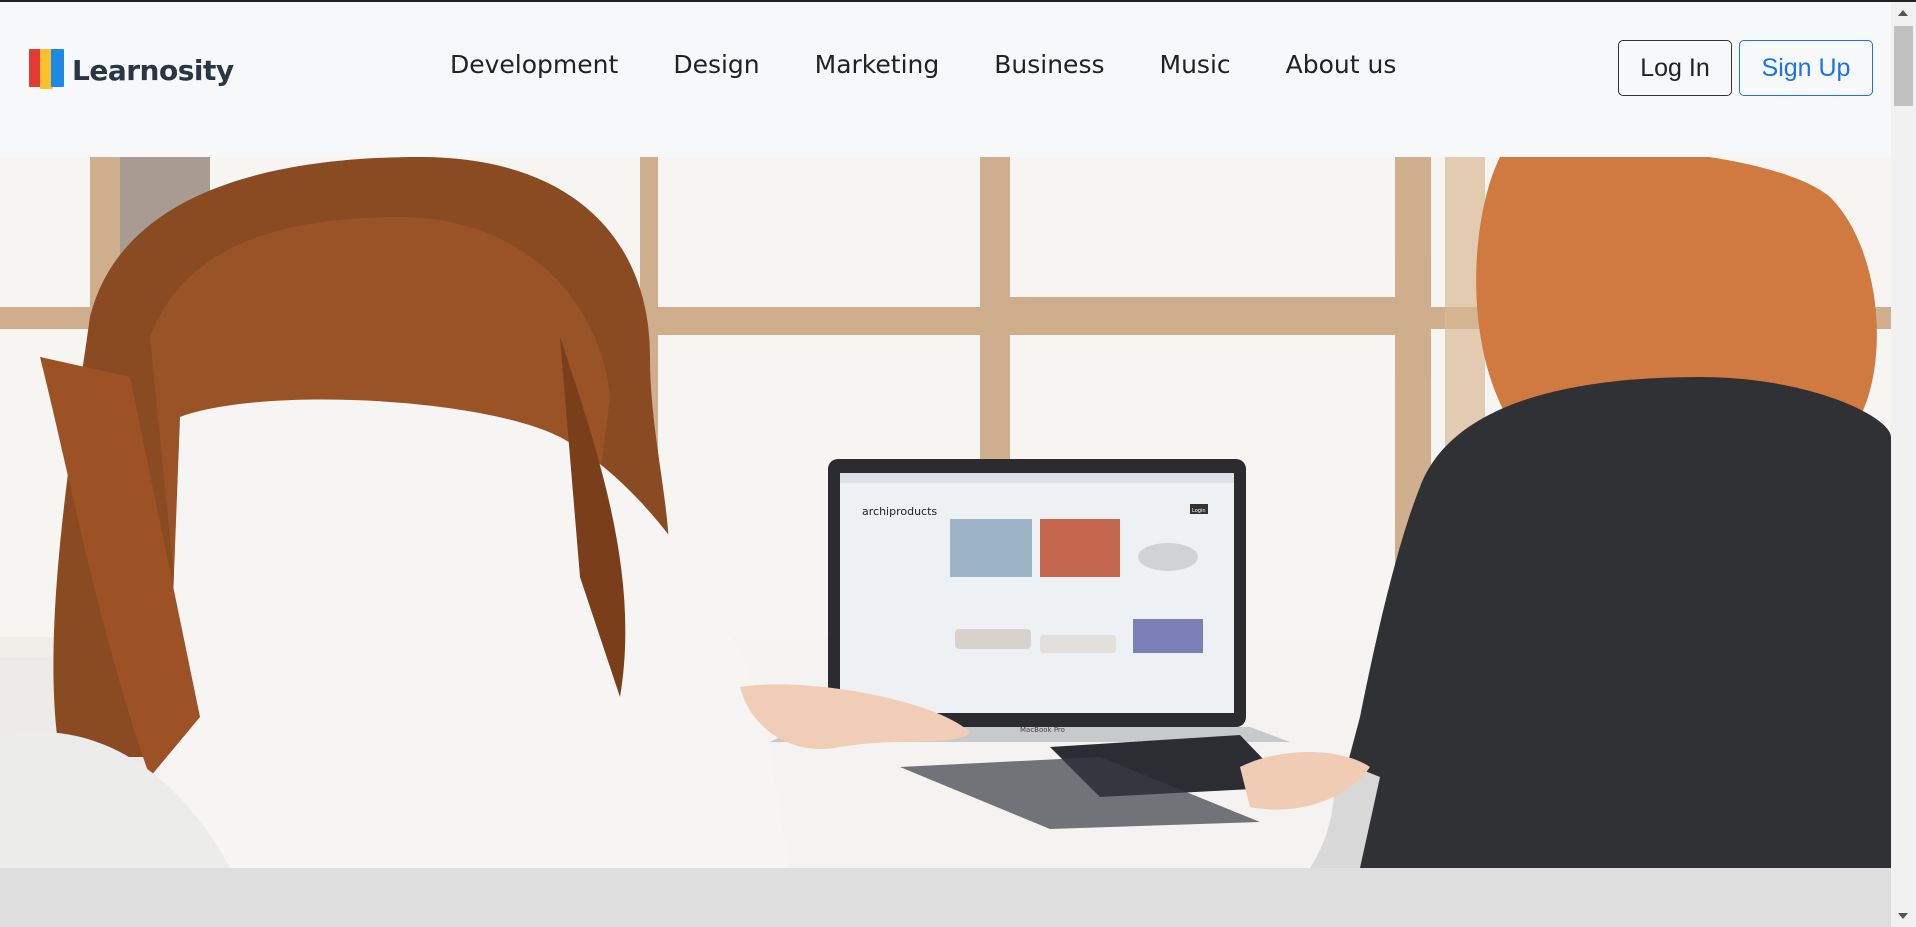  I want to click on logo-icon, so click(47, 70).